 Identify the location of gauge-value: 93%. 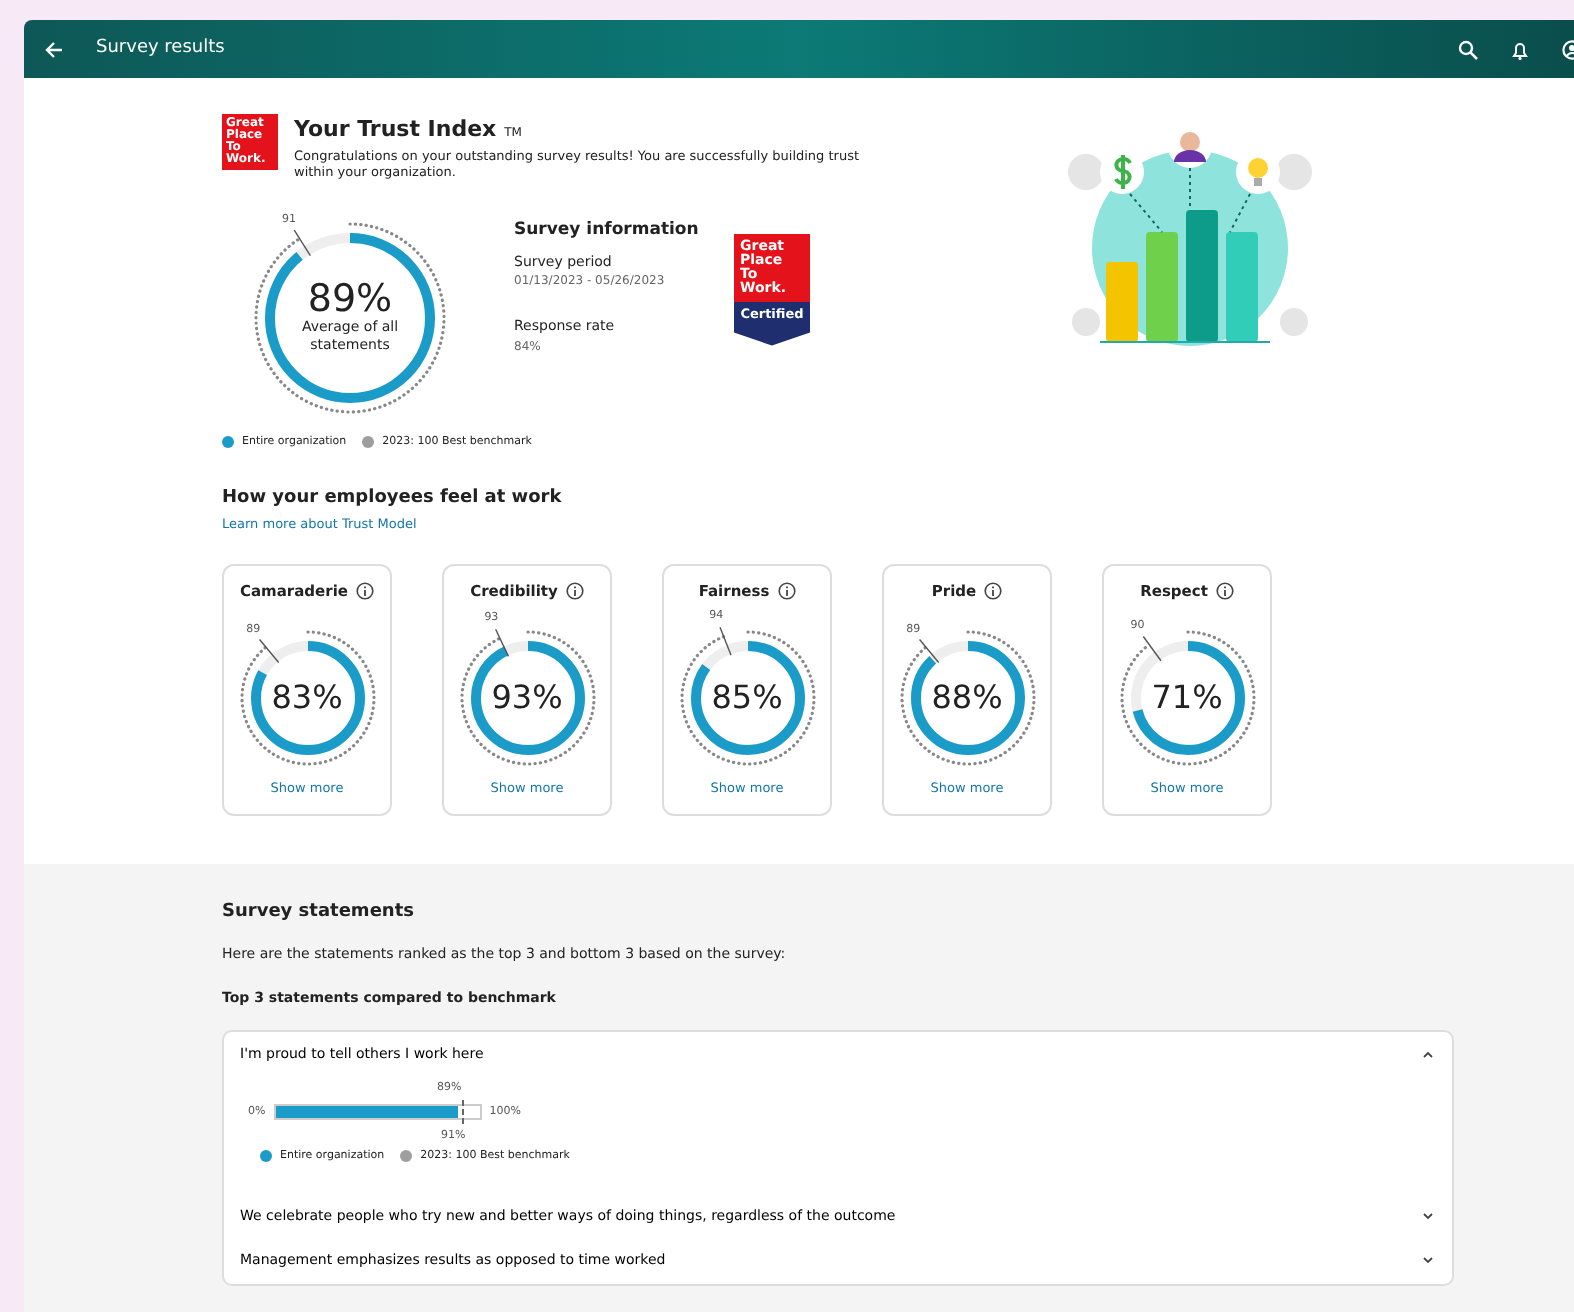
(527, 697).